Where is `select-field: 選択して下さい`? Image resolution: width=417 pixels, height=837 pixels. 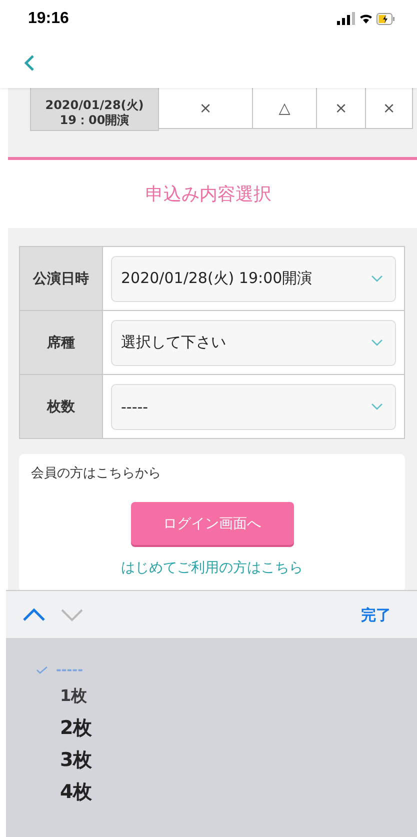
select-field: 選択して下さい is located at coordinates (253, 343).